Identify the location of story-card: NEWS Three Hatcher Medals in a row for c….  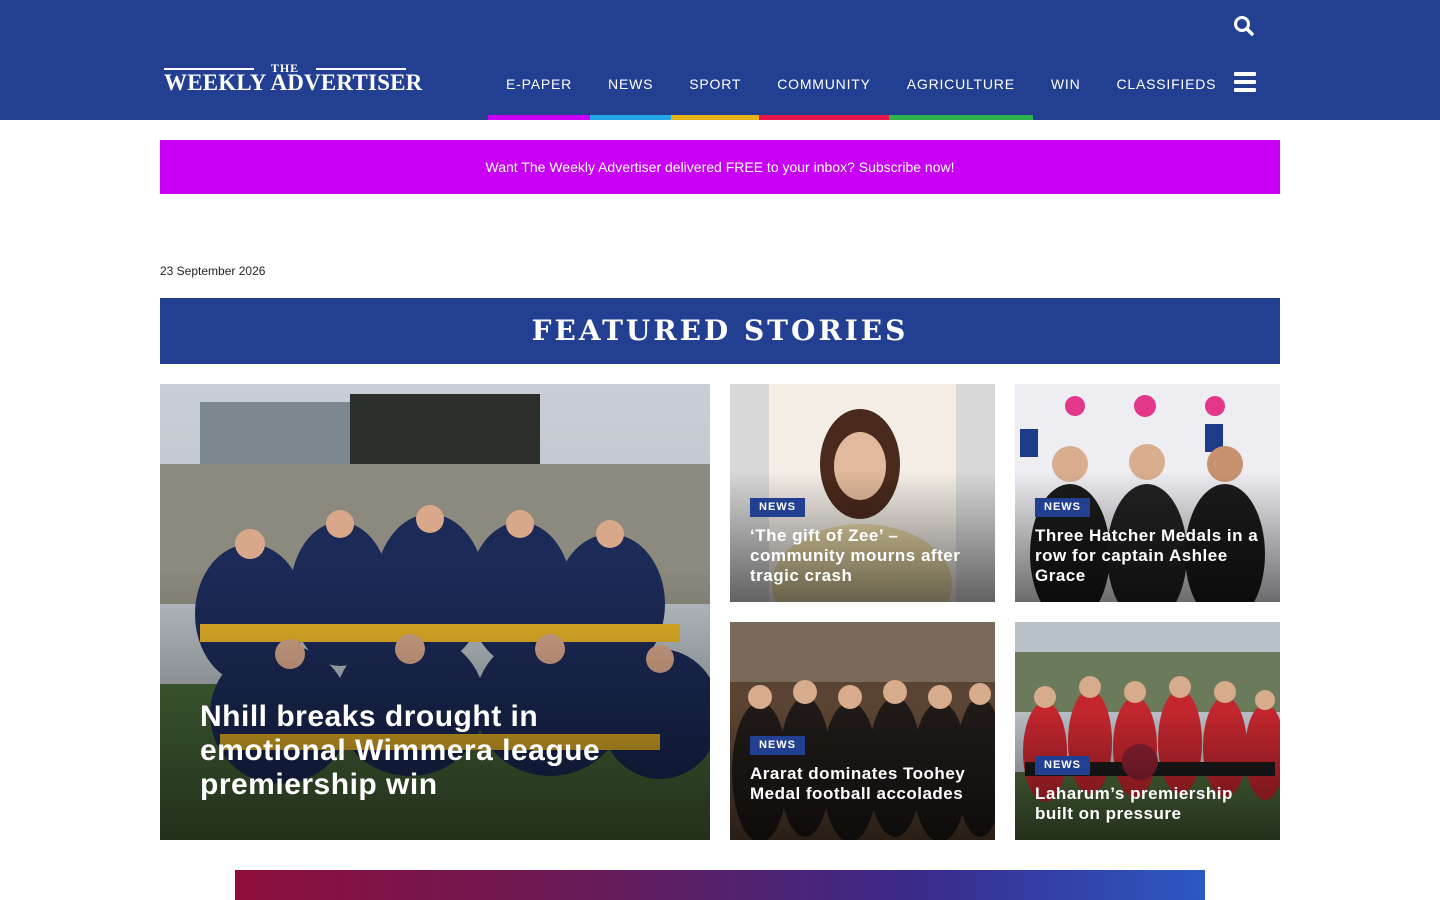
(1147, 493).